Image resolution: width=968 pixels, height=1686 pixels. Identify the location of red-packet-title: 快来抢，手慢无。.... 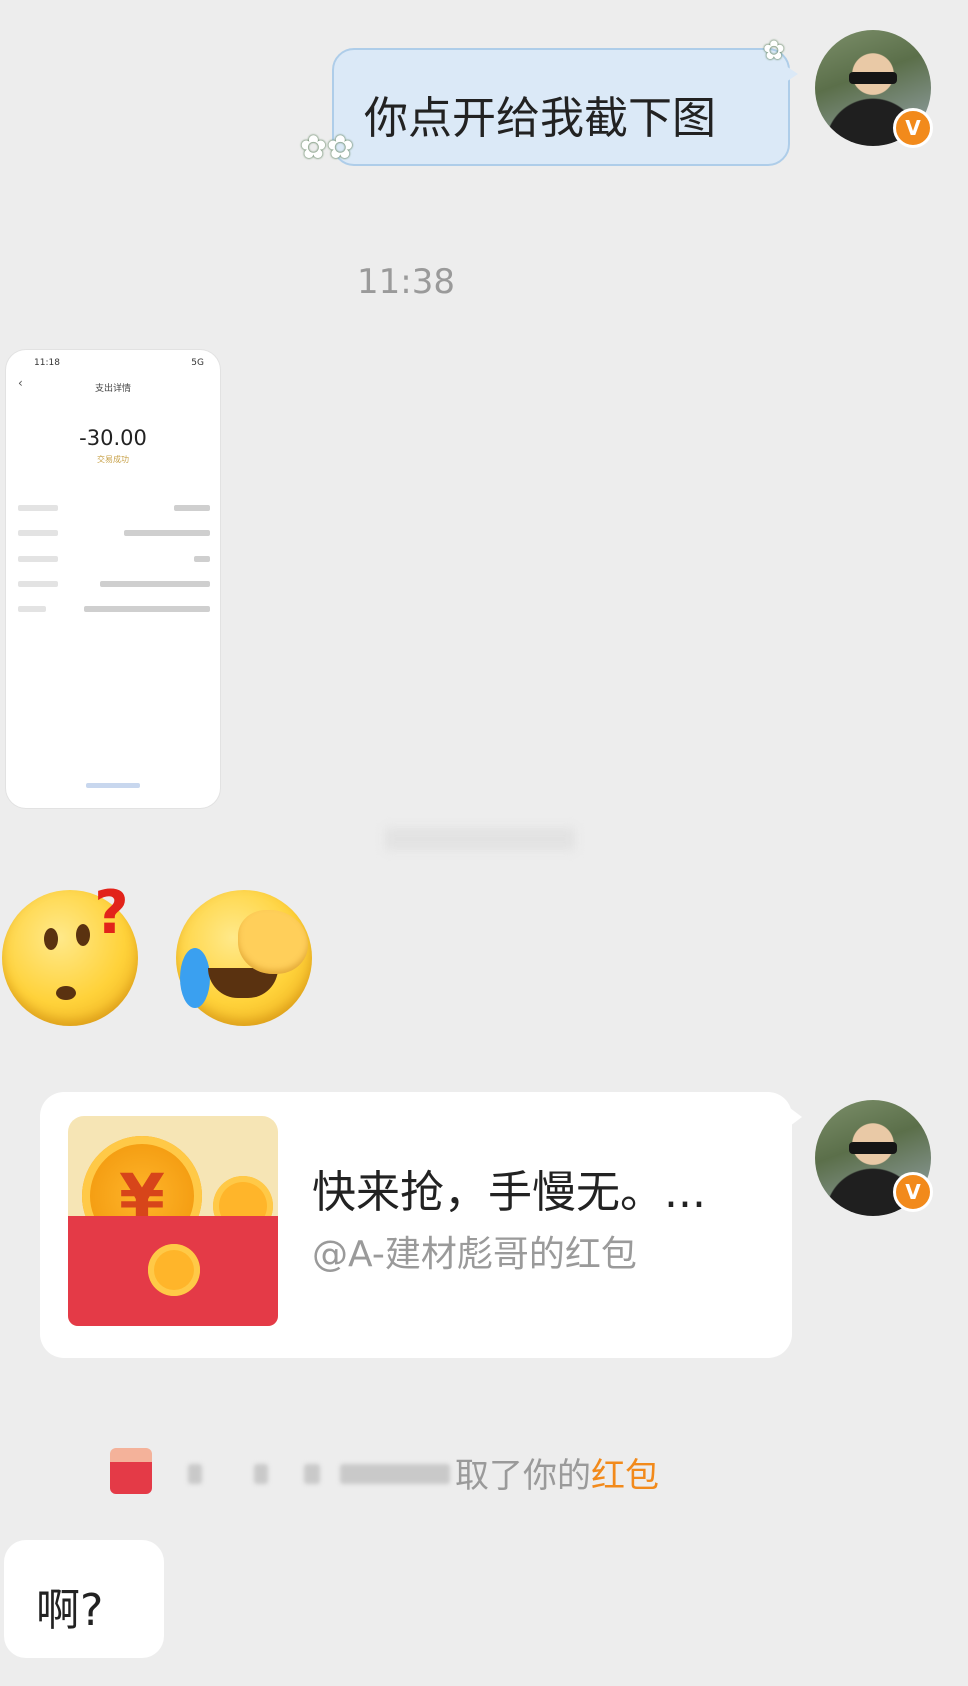
(509, 1192).